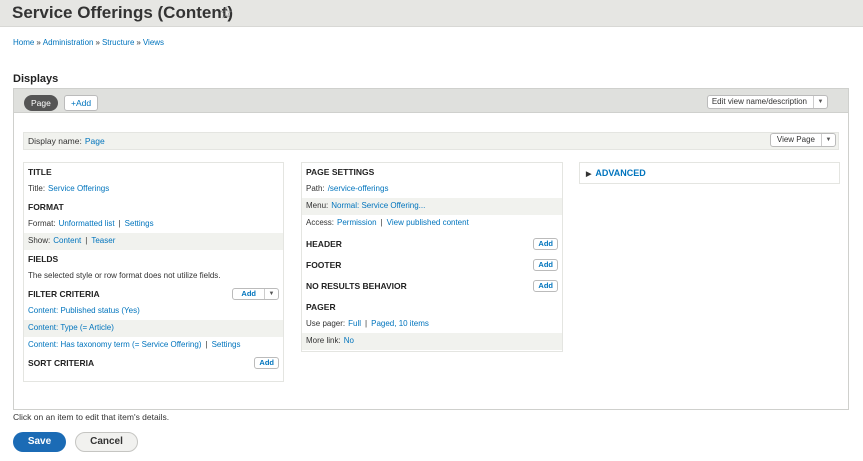  I want to click on more-link-label: More link:, so click(323, 340).